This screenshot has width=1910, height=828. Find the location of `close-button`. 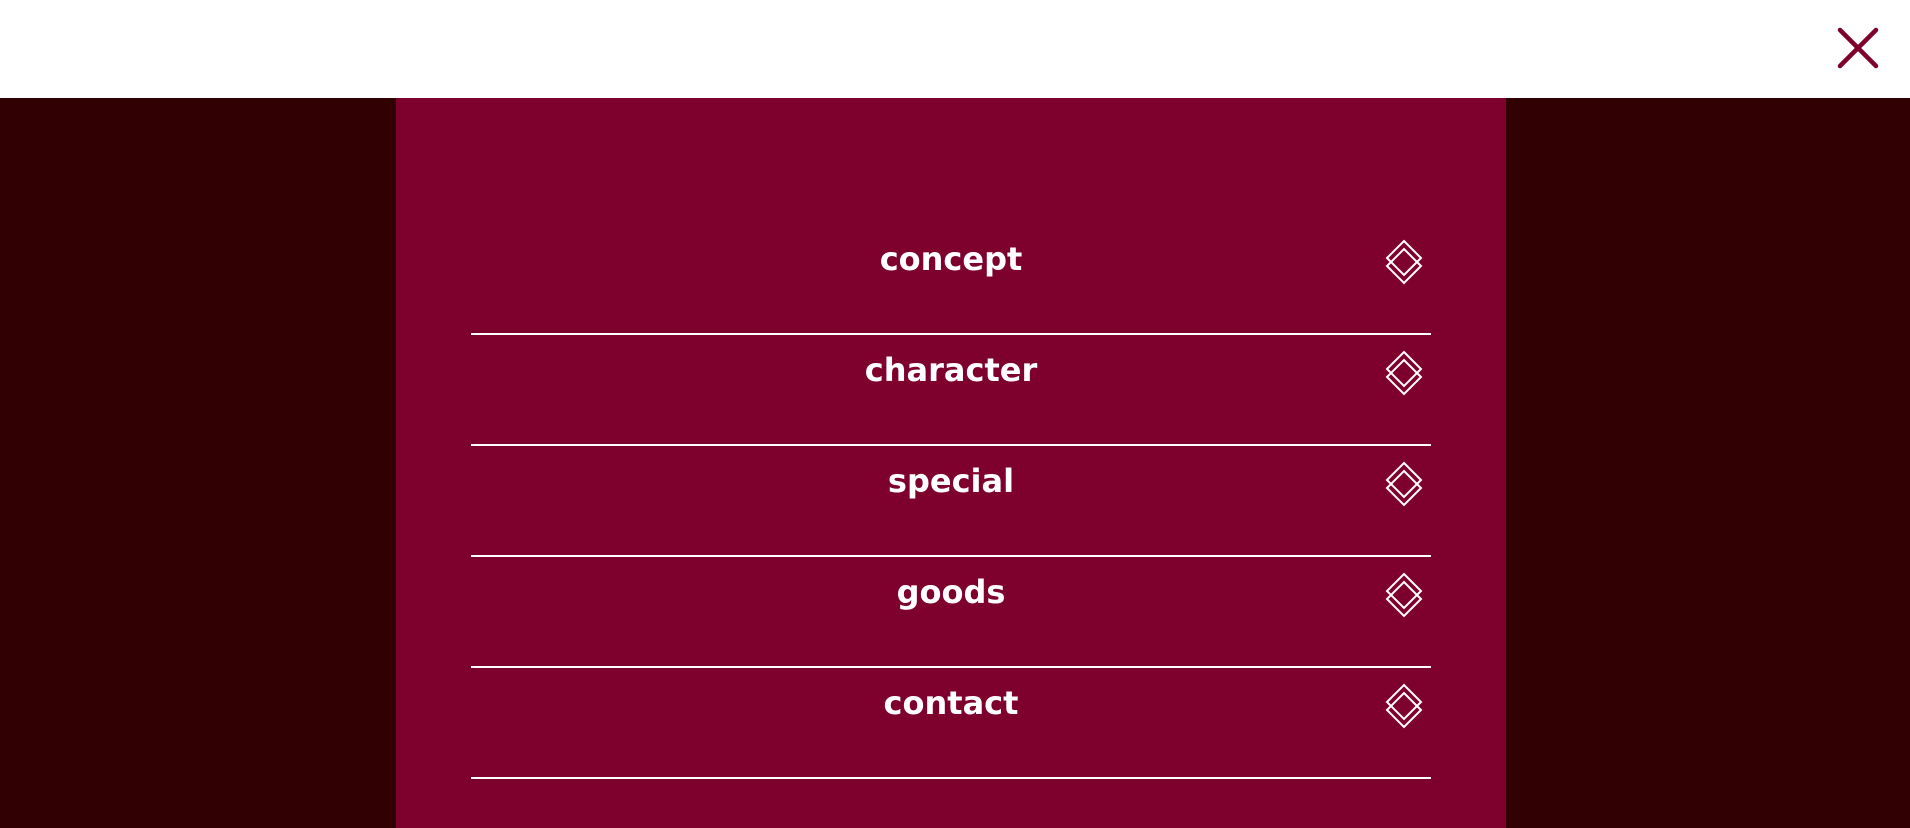

close-button is located at coordinates (1858, 48).